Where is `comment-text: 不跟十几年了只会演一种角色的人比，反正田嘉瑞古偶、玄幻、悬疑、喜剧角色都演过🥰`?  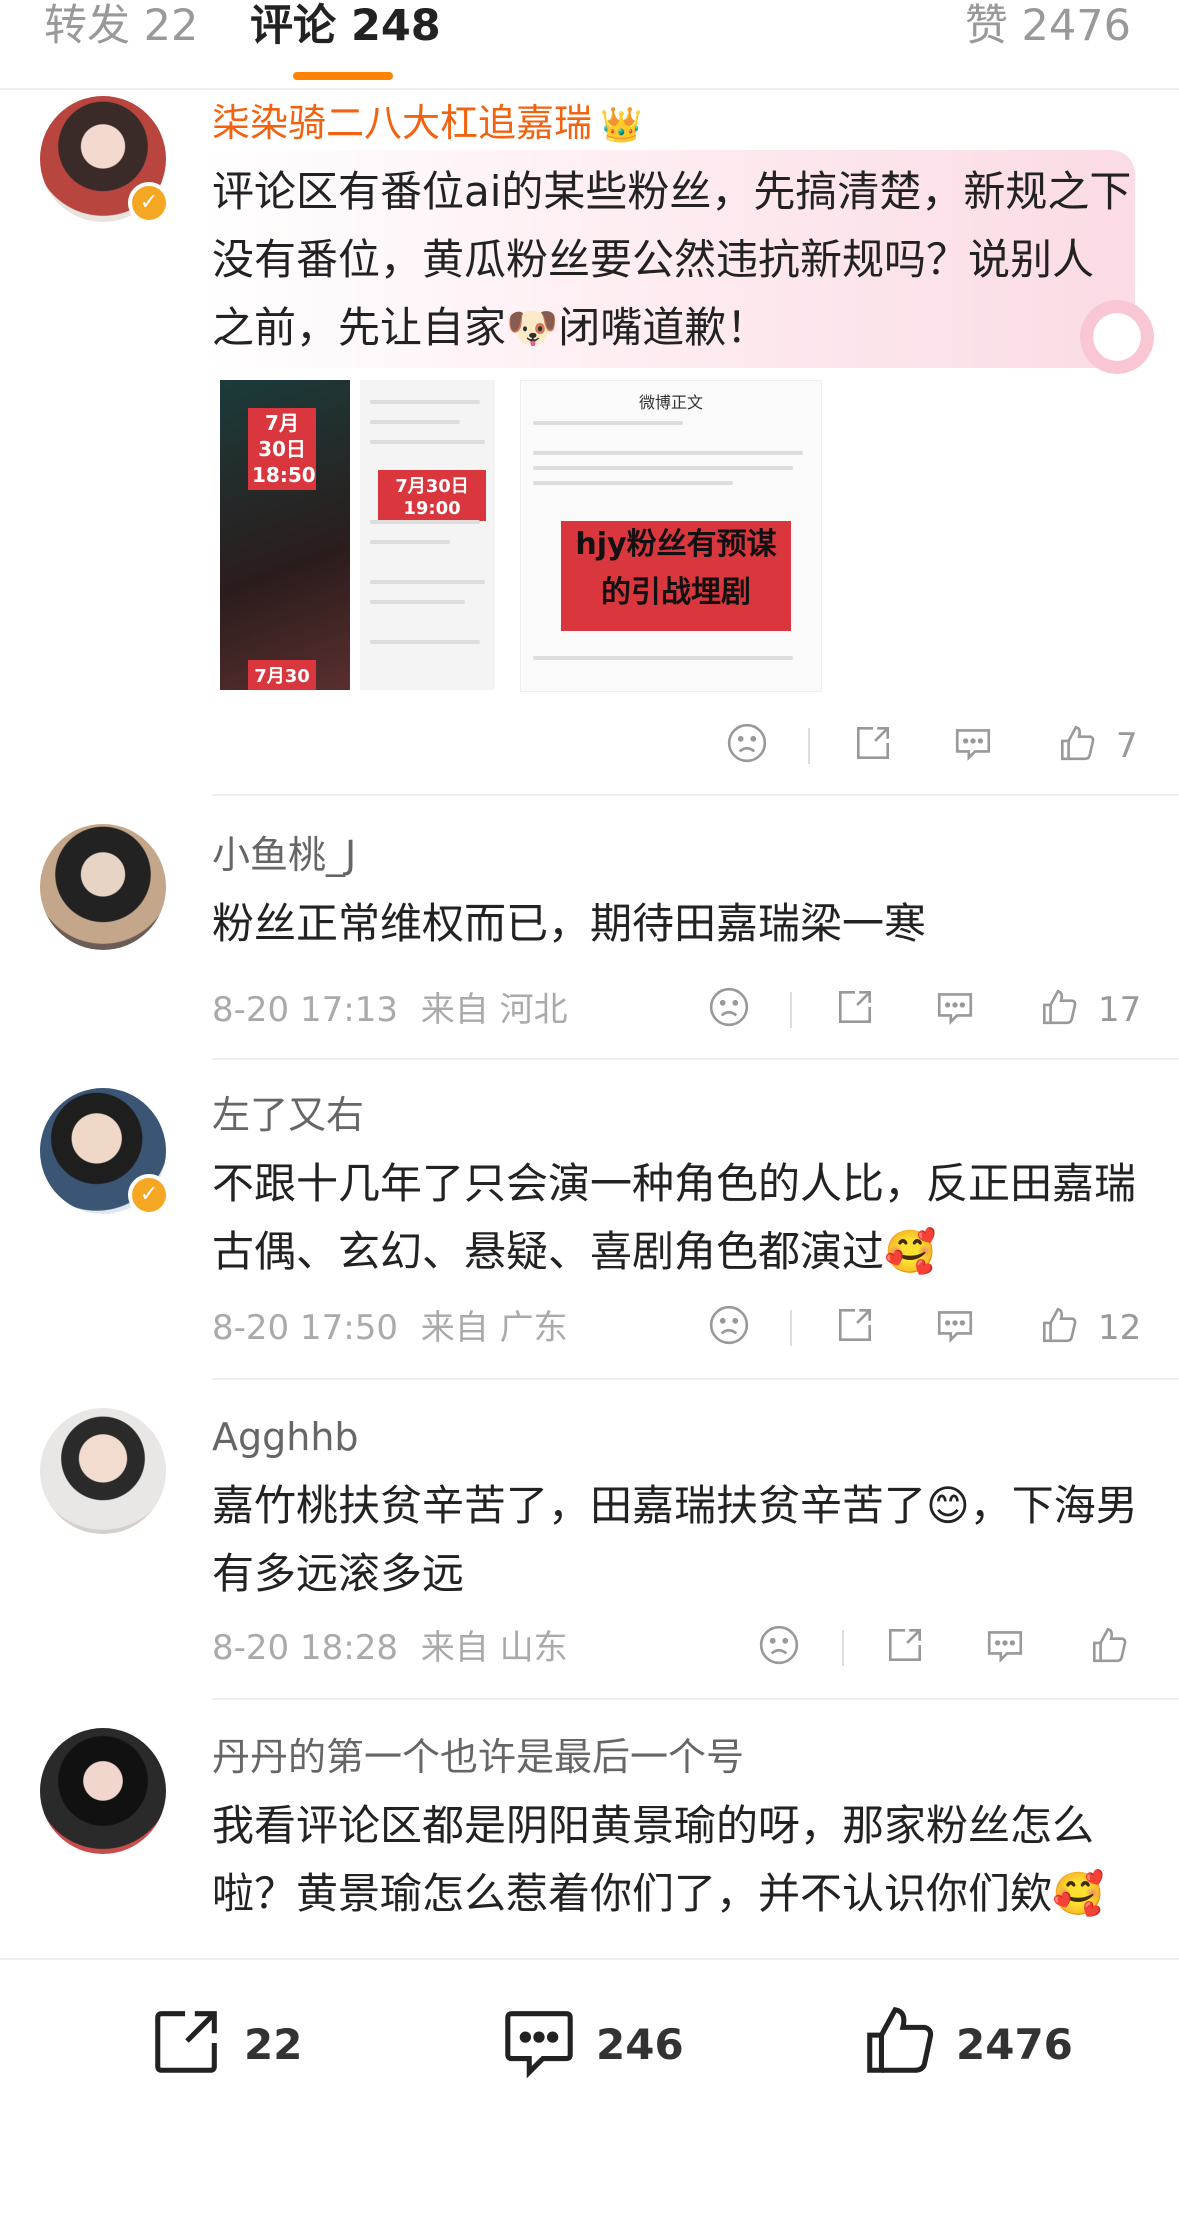
comment-text: 不跟十几年了只会演一种角色的人比，反正田嘉瑞古偶、玄幻、悬疑、喜剧角色都演过🥰 is located at coordinates (674, 1217).